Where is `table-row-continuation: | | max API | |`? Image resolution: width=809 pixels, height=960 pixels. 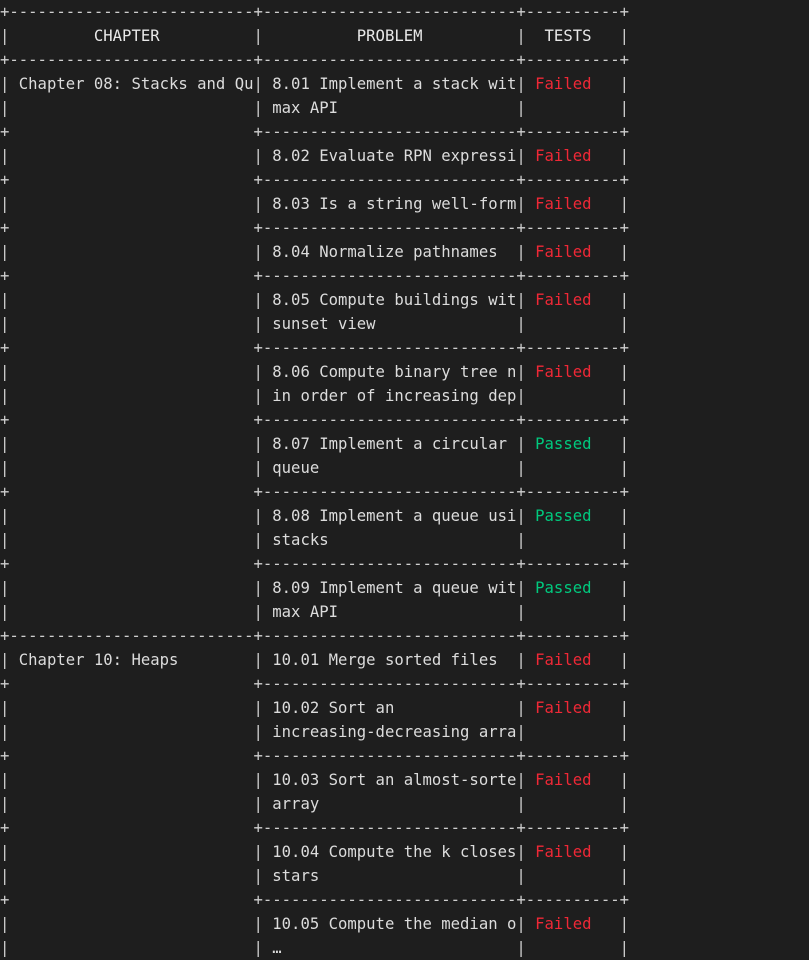 table-row-continuation: | | max API | | is located at coordinates (404, 612).